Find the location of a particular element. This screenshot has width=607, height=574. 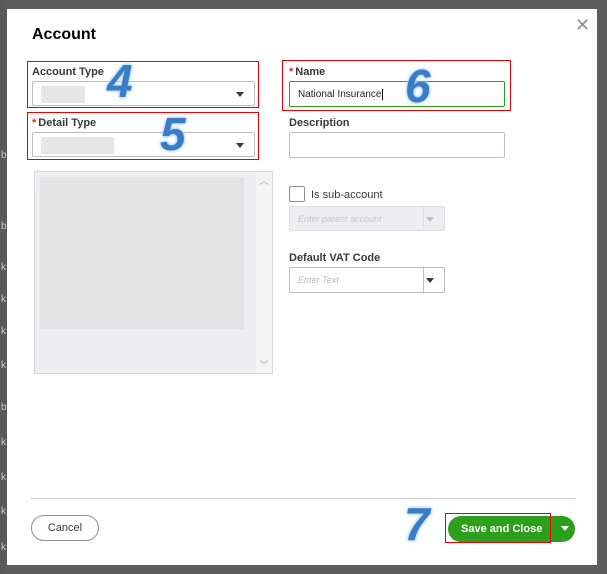

detail-description-panel: ︿ ﹀ is located at coordinates (153, 272).